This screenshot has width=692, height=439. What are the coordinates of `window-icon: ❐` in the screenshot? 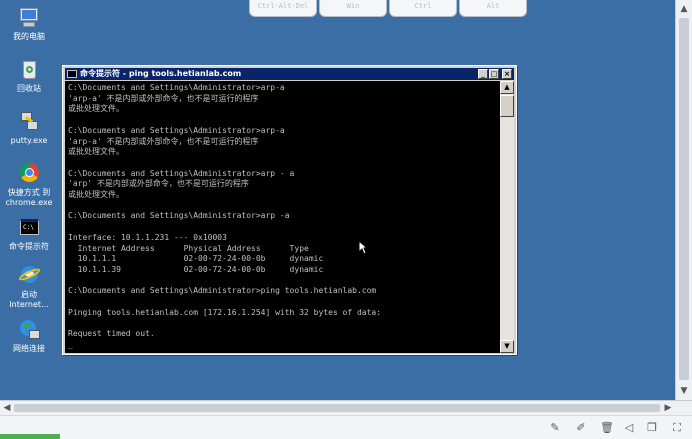 It's located at (652, 428).